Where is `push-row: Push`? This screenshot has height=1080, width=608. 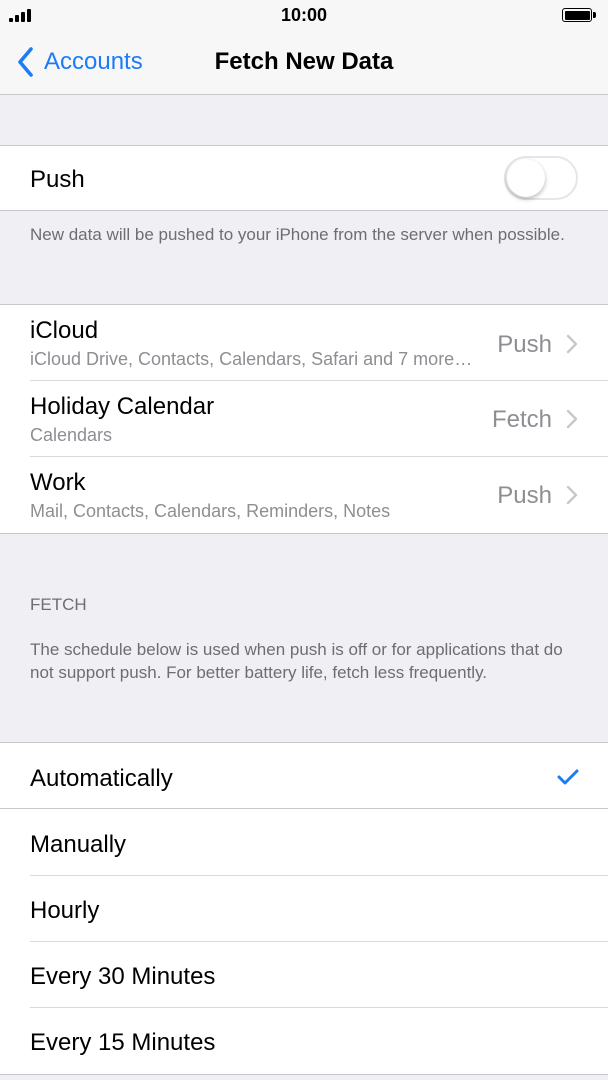 push-row: Push is located at coordinates (304, 178).